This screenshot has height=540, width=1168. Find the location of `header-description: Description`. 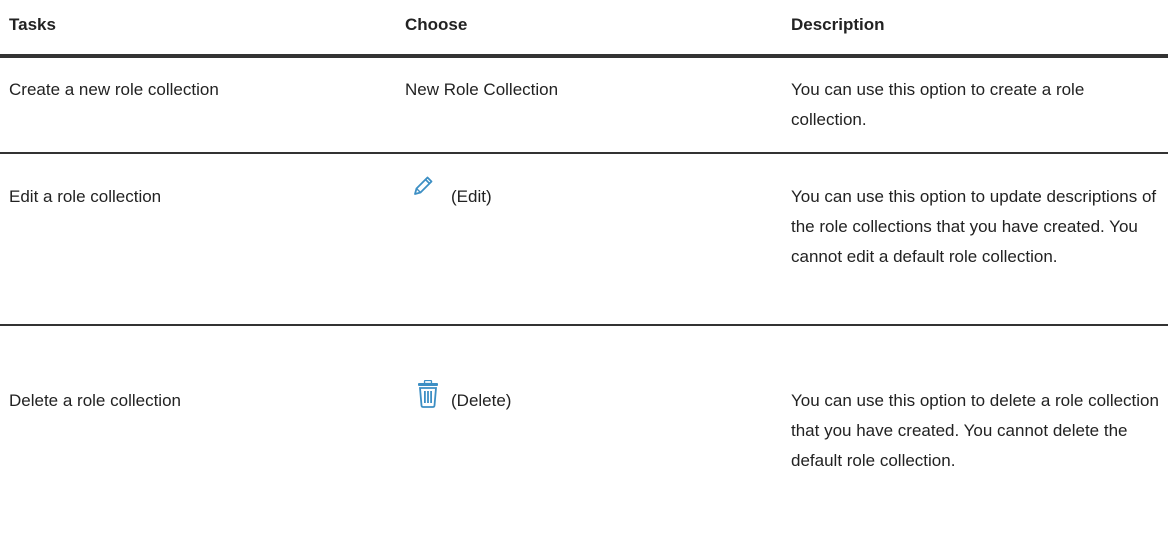

header-description: Description is located at coordinates (838, 24).